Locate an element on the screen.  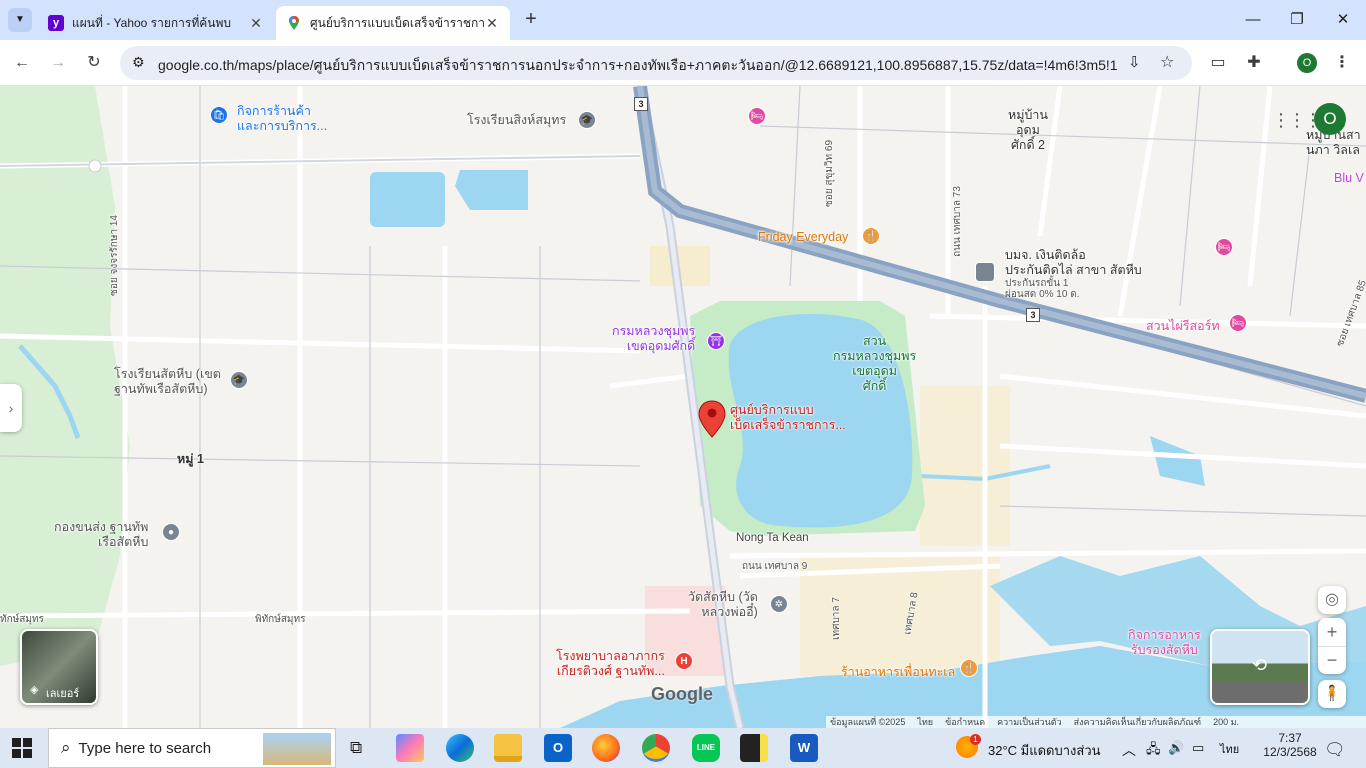
poi-sublabel: ประกันรถขั้น 1 ผ่อนสด 0% 10 ด. is located at coordinates (1042, 289).